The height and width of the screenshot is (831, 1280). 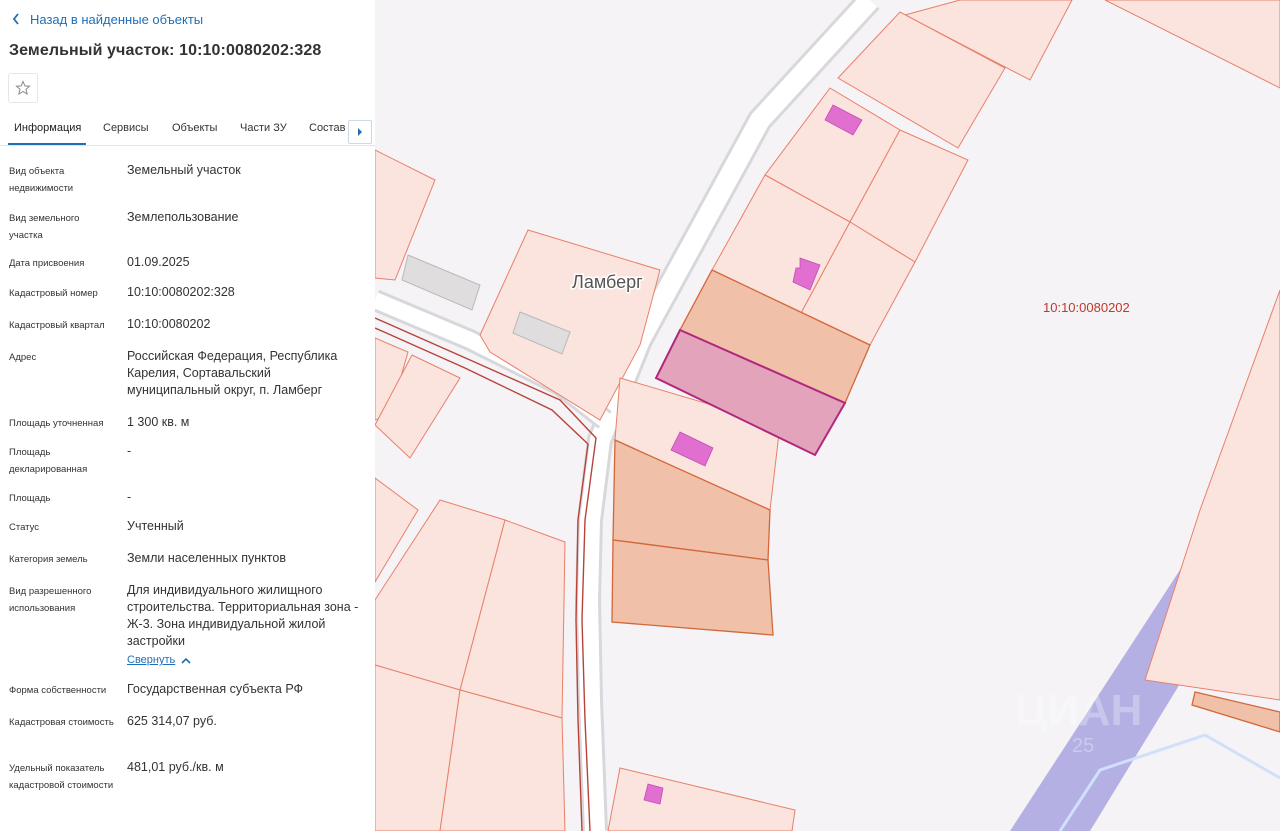 What do you see at coordinates (48, 461) in the screenshot?
I see `field-label-area-declared: Площадь декларированная` at bounding box center [48, 461].